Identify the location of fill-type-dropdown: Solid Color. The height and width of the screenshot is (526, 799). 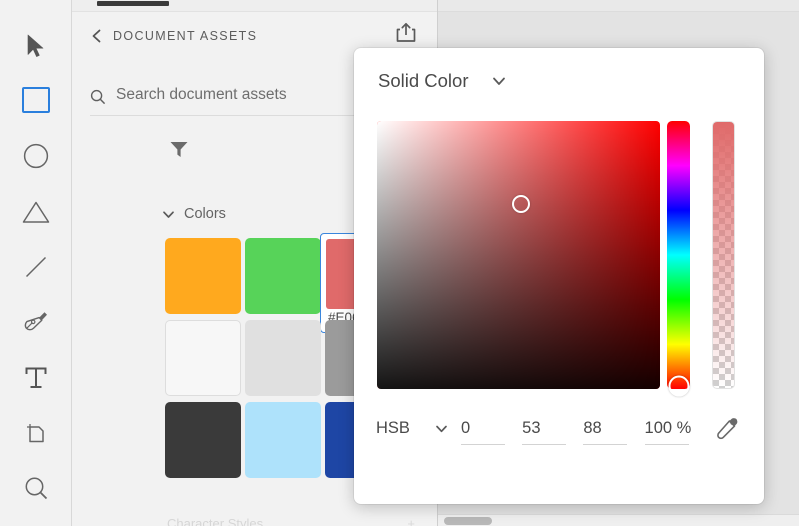
(442, 81).